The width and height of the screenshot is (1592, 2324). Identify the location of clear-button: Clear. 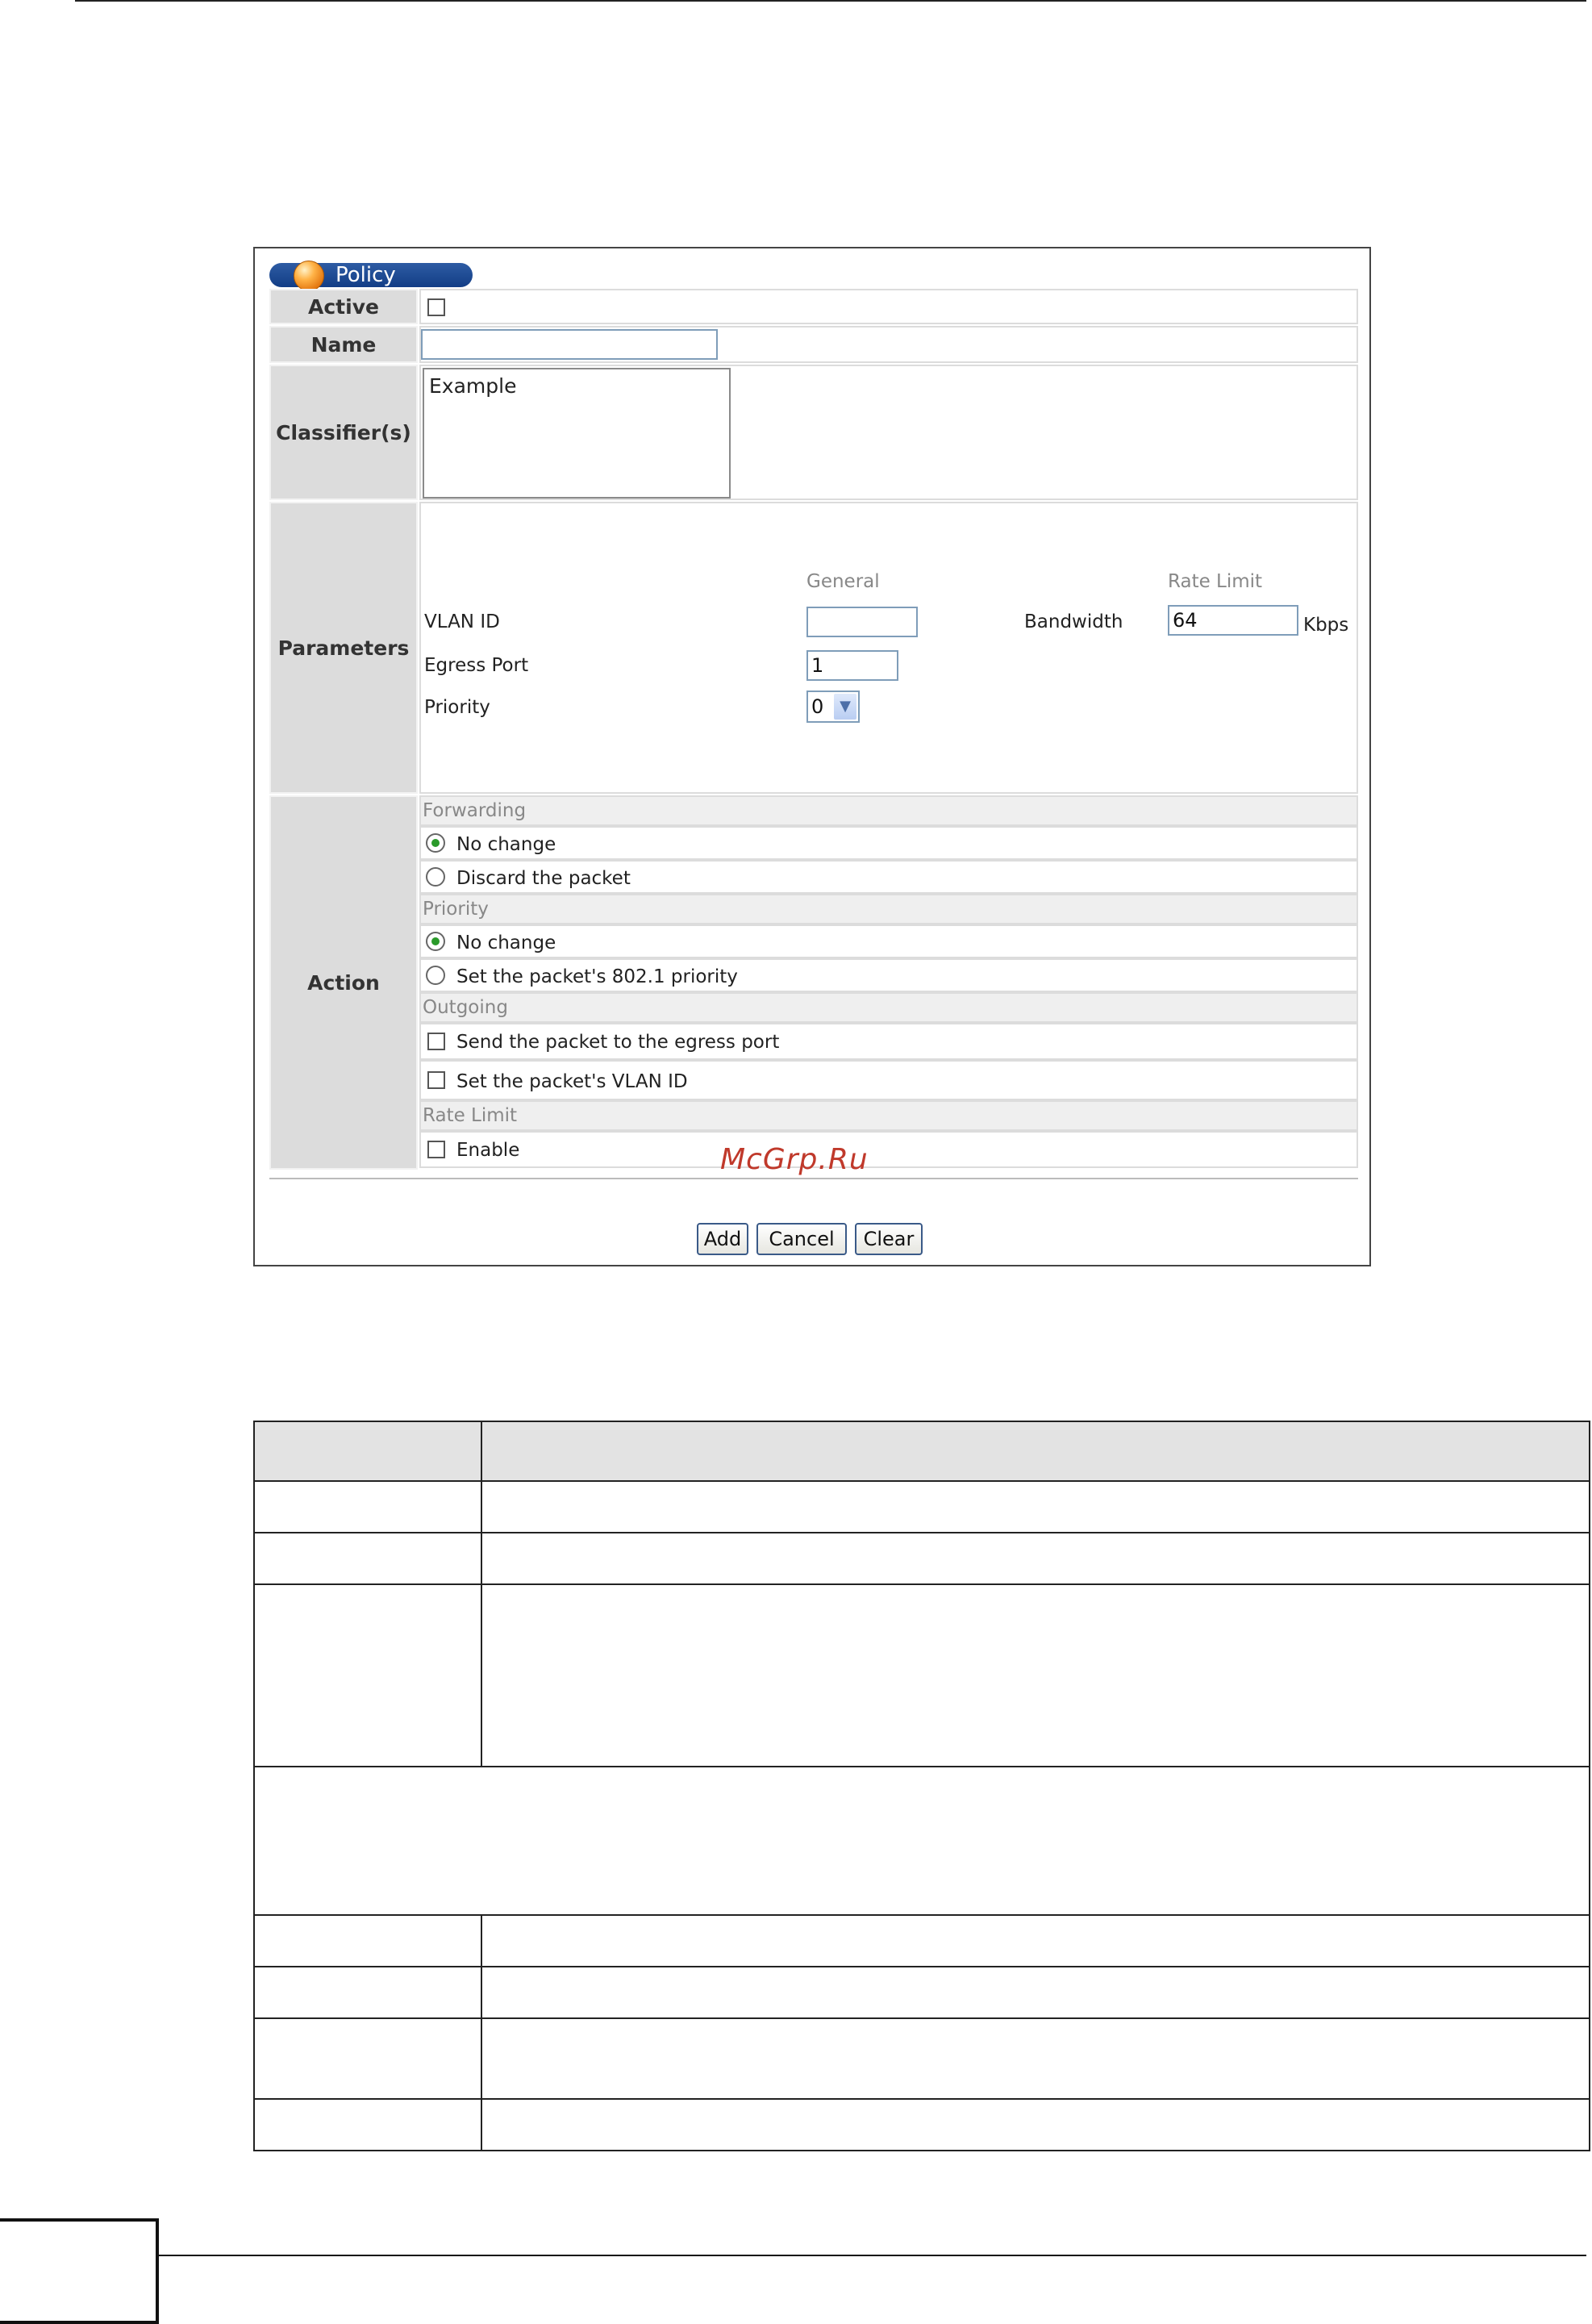
(889, 1239).